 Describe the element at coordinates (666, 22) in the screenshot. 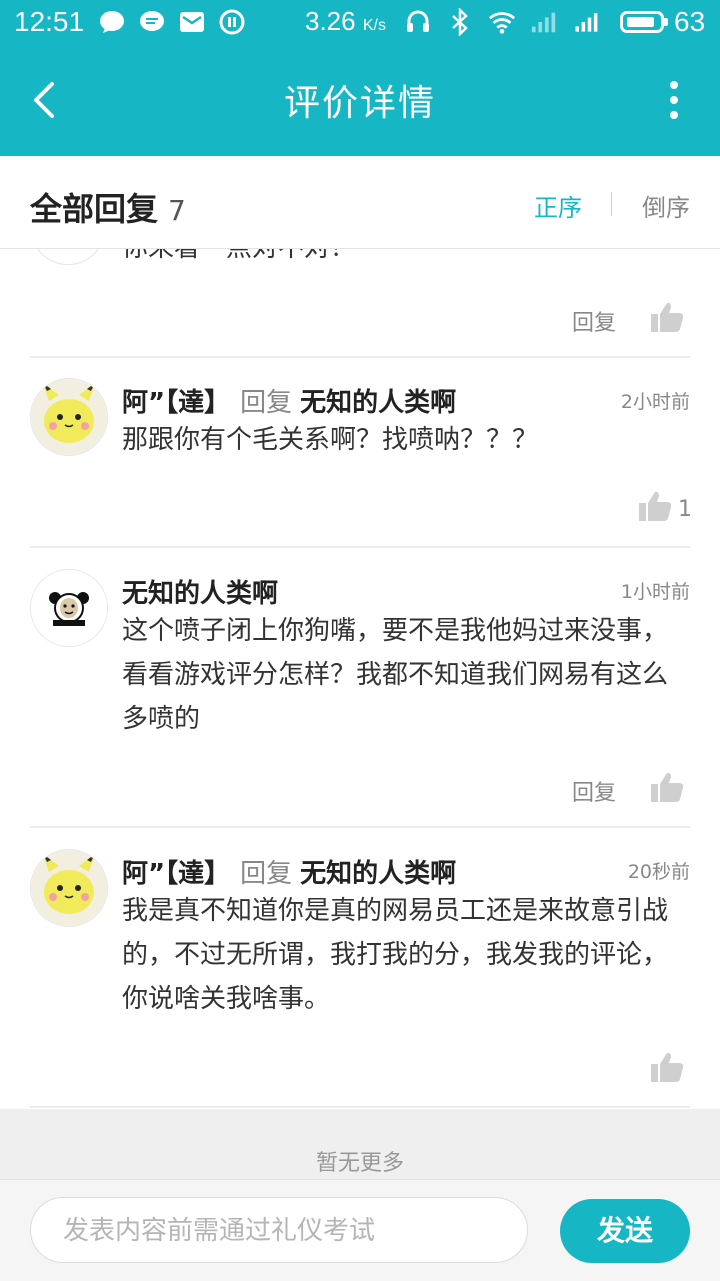

I see `battery-nub` at that location.